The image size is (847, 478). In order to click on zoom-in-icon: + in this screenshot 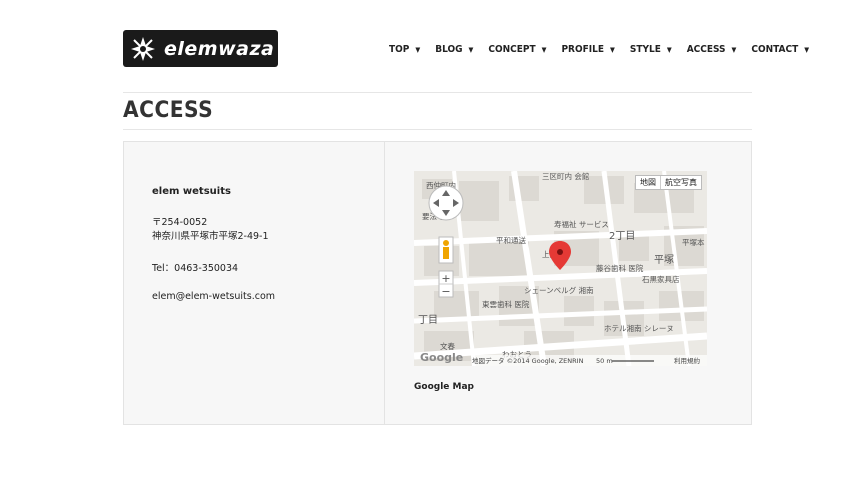, I will do `click(445, 278)`.